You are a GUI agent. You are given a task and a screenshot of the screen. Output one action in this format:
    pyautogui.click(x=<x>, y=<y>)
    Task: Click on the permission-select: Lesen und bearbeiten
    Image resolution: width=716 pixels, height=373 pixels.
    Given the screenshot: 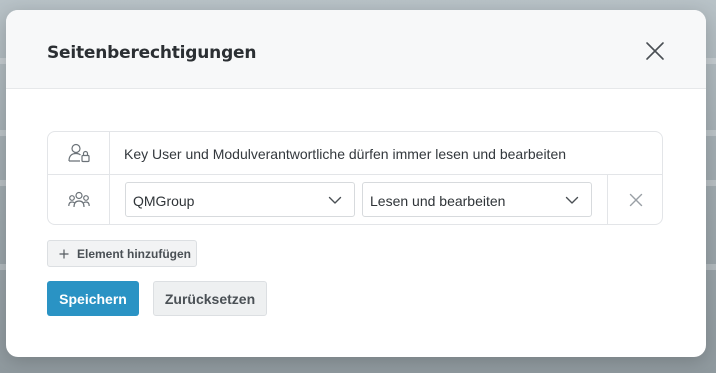 What is the action you would take?
    pyautogui.click(x=477, y=199)
    